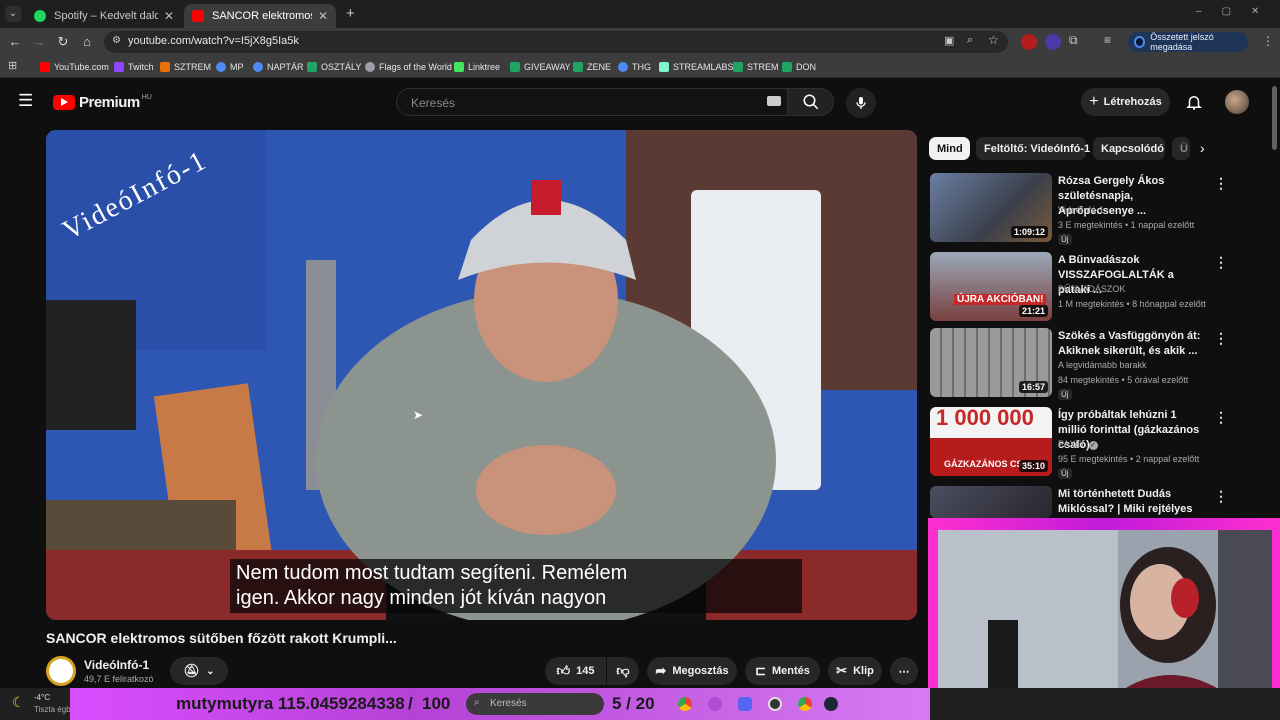 This screenshot has width=1280, height=720. Describe the element at coordinates (715, 704) in the screenshot. I see `app-taskbar-icon` at that location.